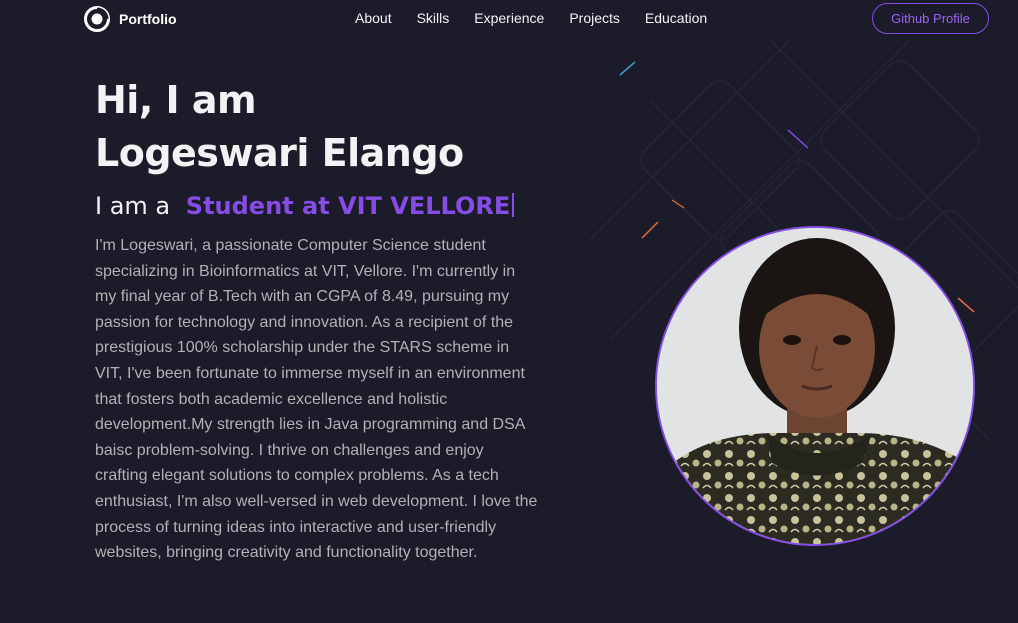 The image size is (1018, 623). What do you see at coordinates (676, 18) in the screenshot?
I see `nav-link-education: Education` at bounding box center [676, 18].